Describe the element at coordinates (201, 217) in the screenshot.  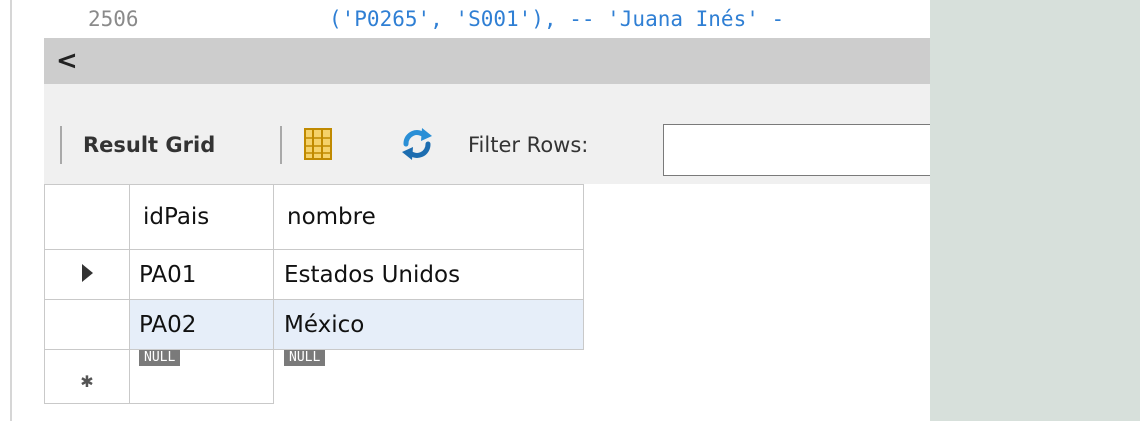
I see `column-header-idpais: idPais` at that location.